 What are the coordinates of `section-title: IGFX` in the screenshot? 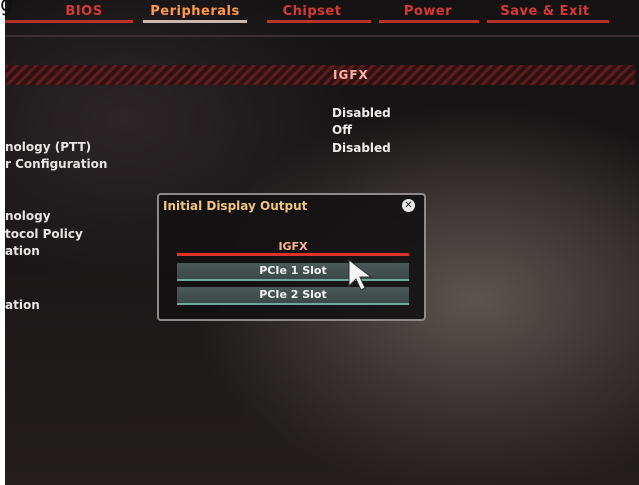 It's located at (351, 75).